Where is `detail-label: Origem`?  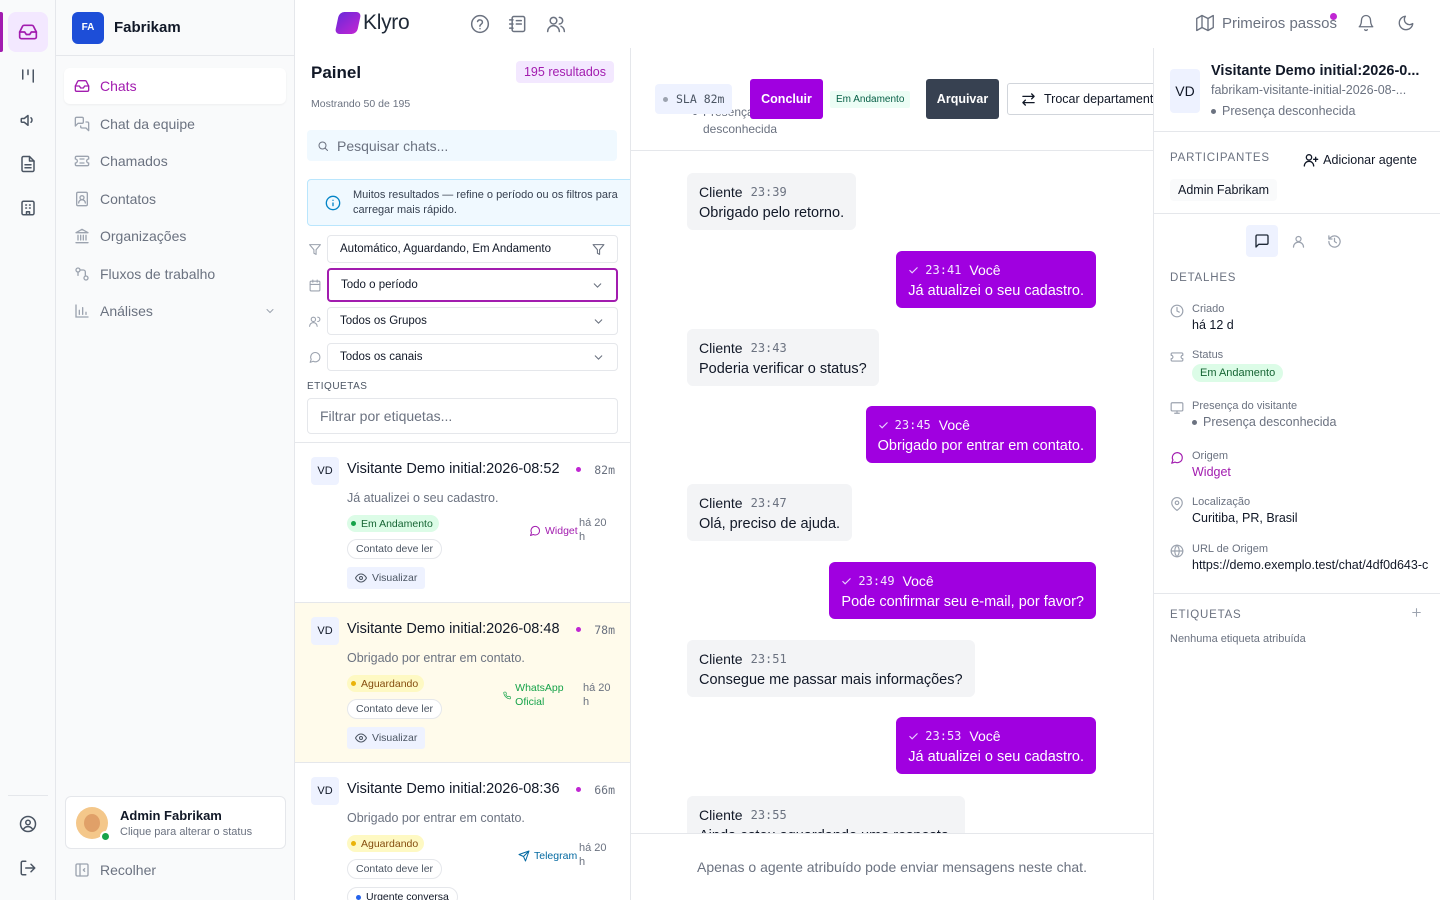 detail-label: Origem is located at coordinates (1210, 456).